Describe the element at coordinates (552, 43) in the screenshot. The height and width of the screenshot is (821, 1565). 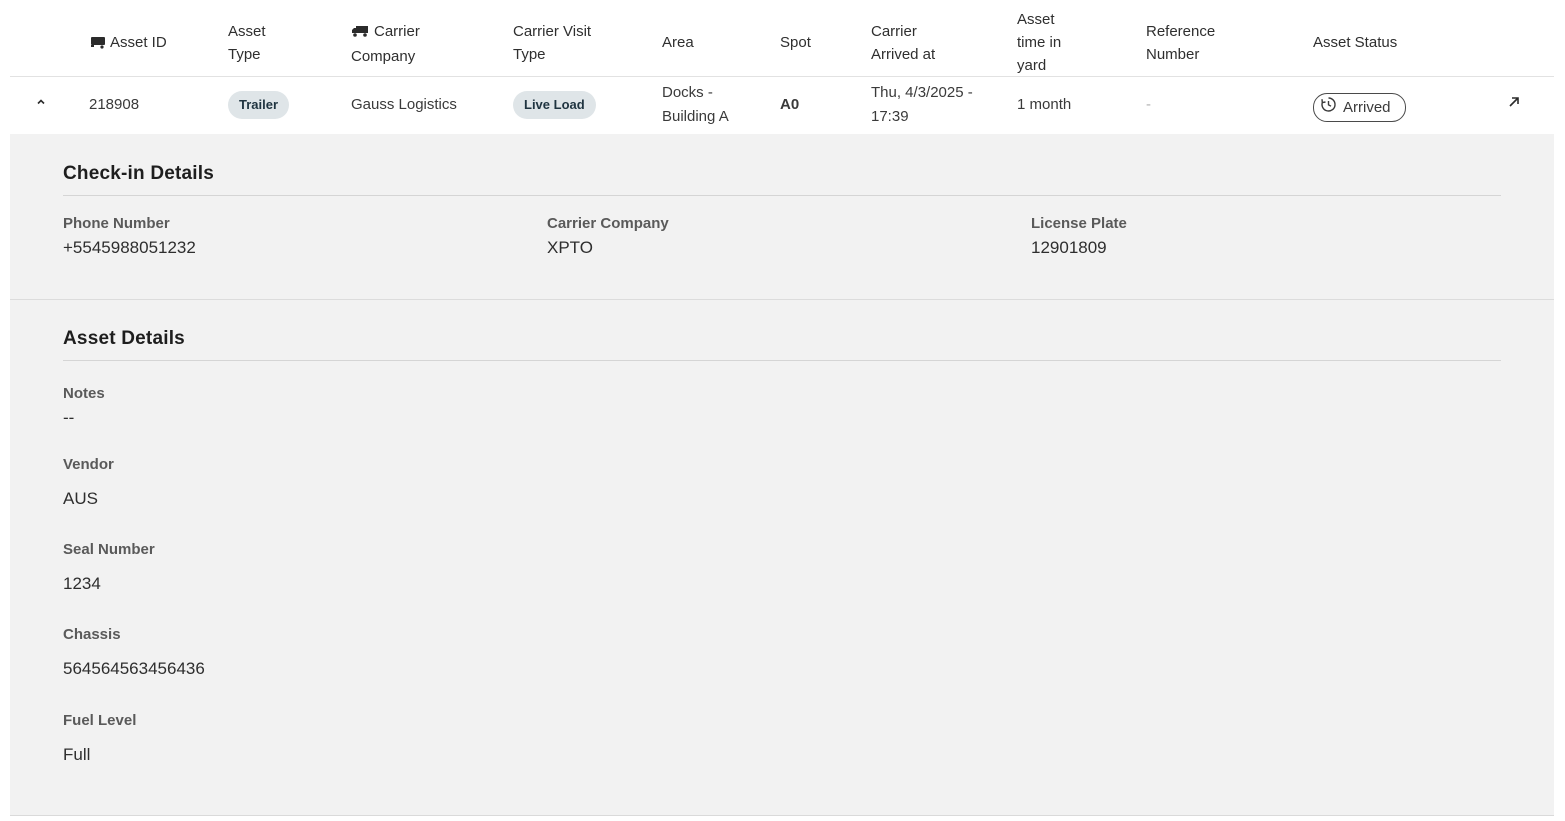
I see `header-visit-type: Carrier Visit Type` at that location.